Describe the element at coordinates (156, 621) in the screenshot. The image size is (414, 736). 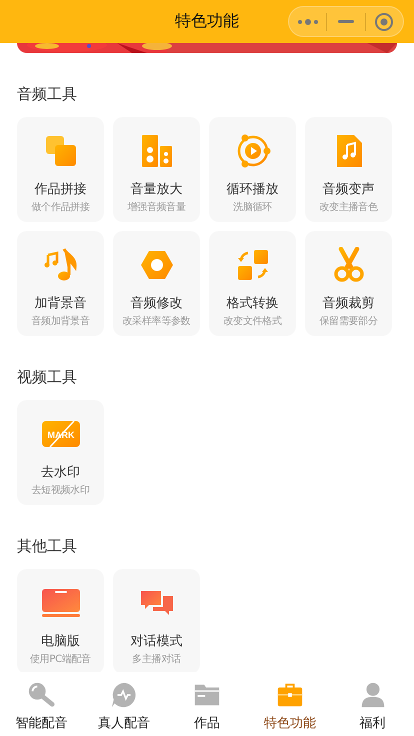
I see `tool-card: 对话模式 多主播对话` at that location.